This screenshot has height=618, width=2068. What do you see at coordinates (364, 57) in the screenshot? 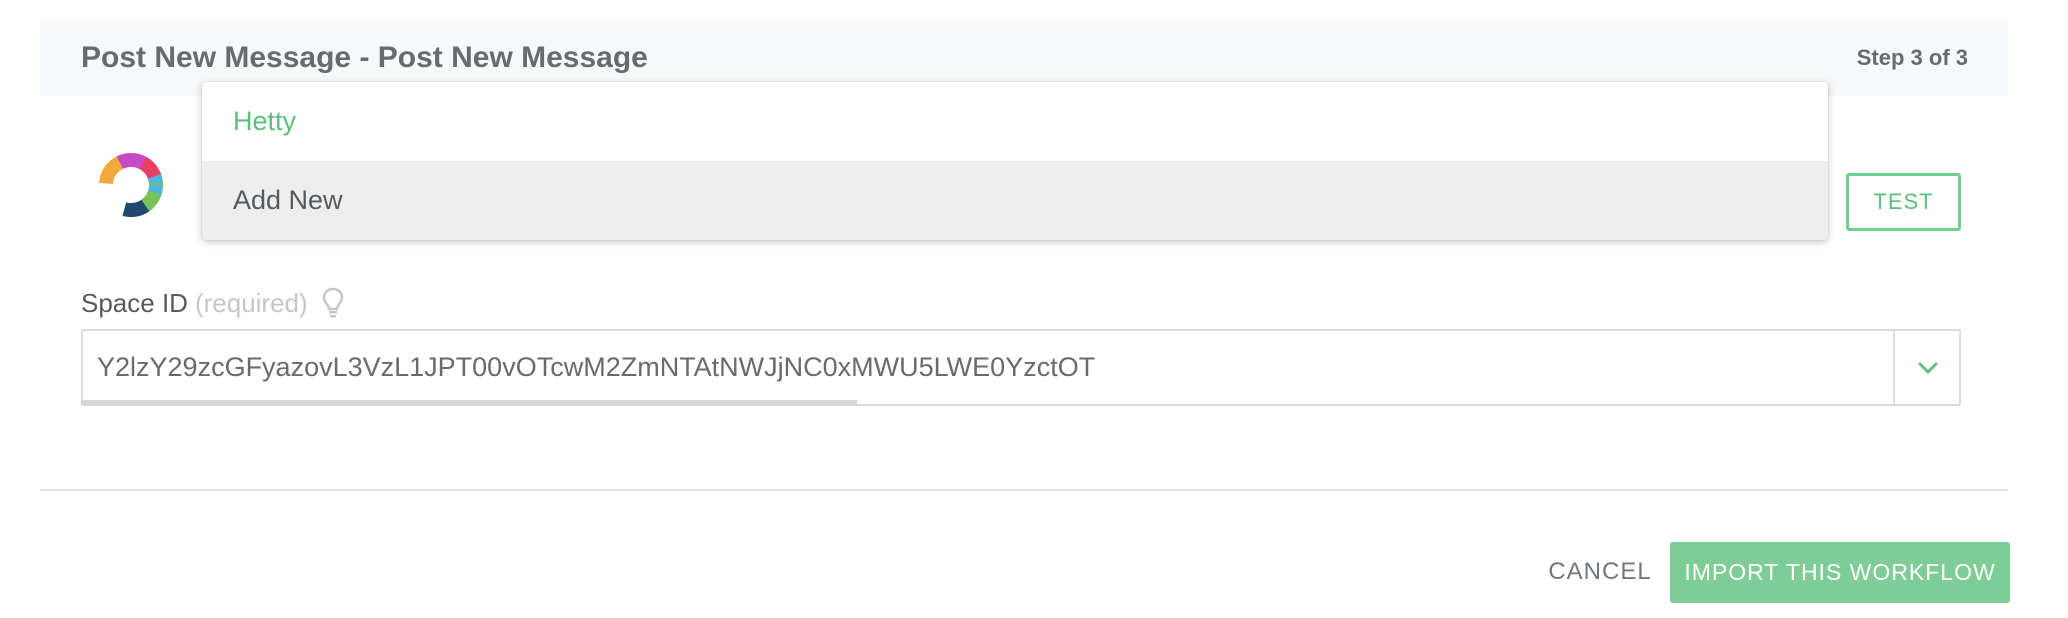
I see `page-title: Post New Message - Post New Message` at bounding box center [364, 57].